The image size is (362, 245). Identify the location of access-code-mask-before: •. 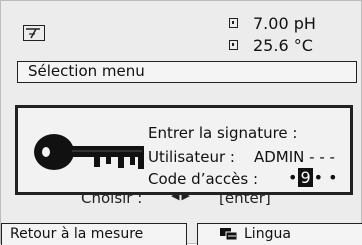
(293, 177).